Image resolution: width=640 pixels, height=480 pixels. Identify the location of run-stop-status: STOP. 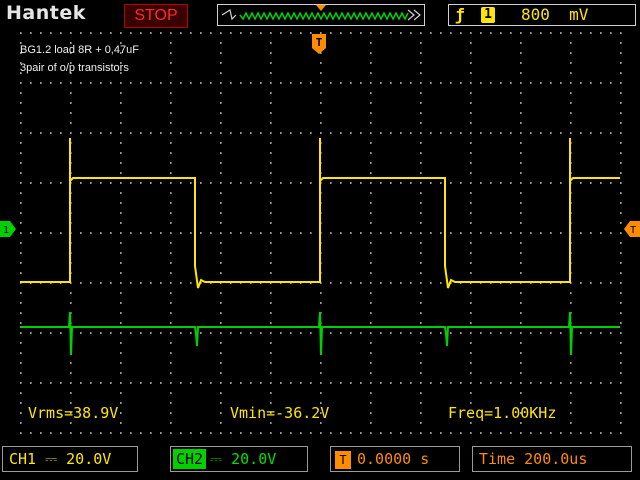
(156, 16).